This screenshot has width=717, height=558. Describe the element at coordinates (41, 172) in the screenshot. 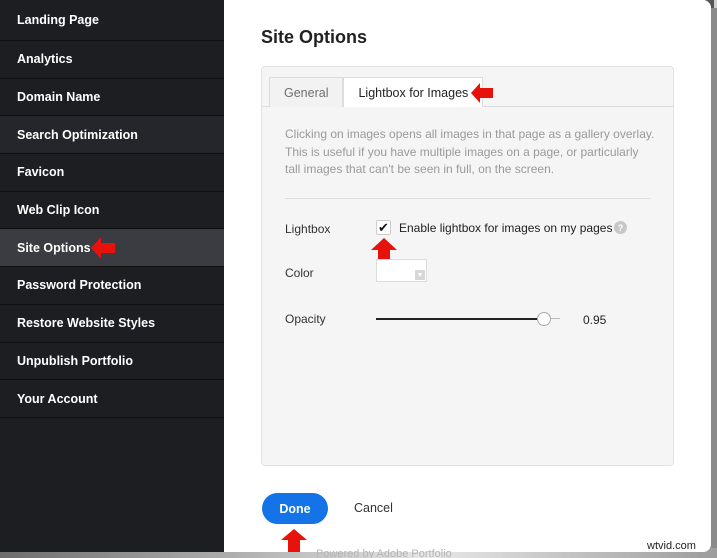

I see `sidebar-item-label: Favicon` at that location.